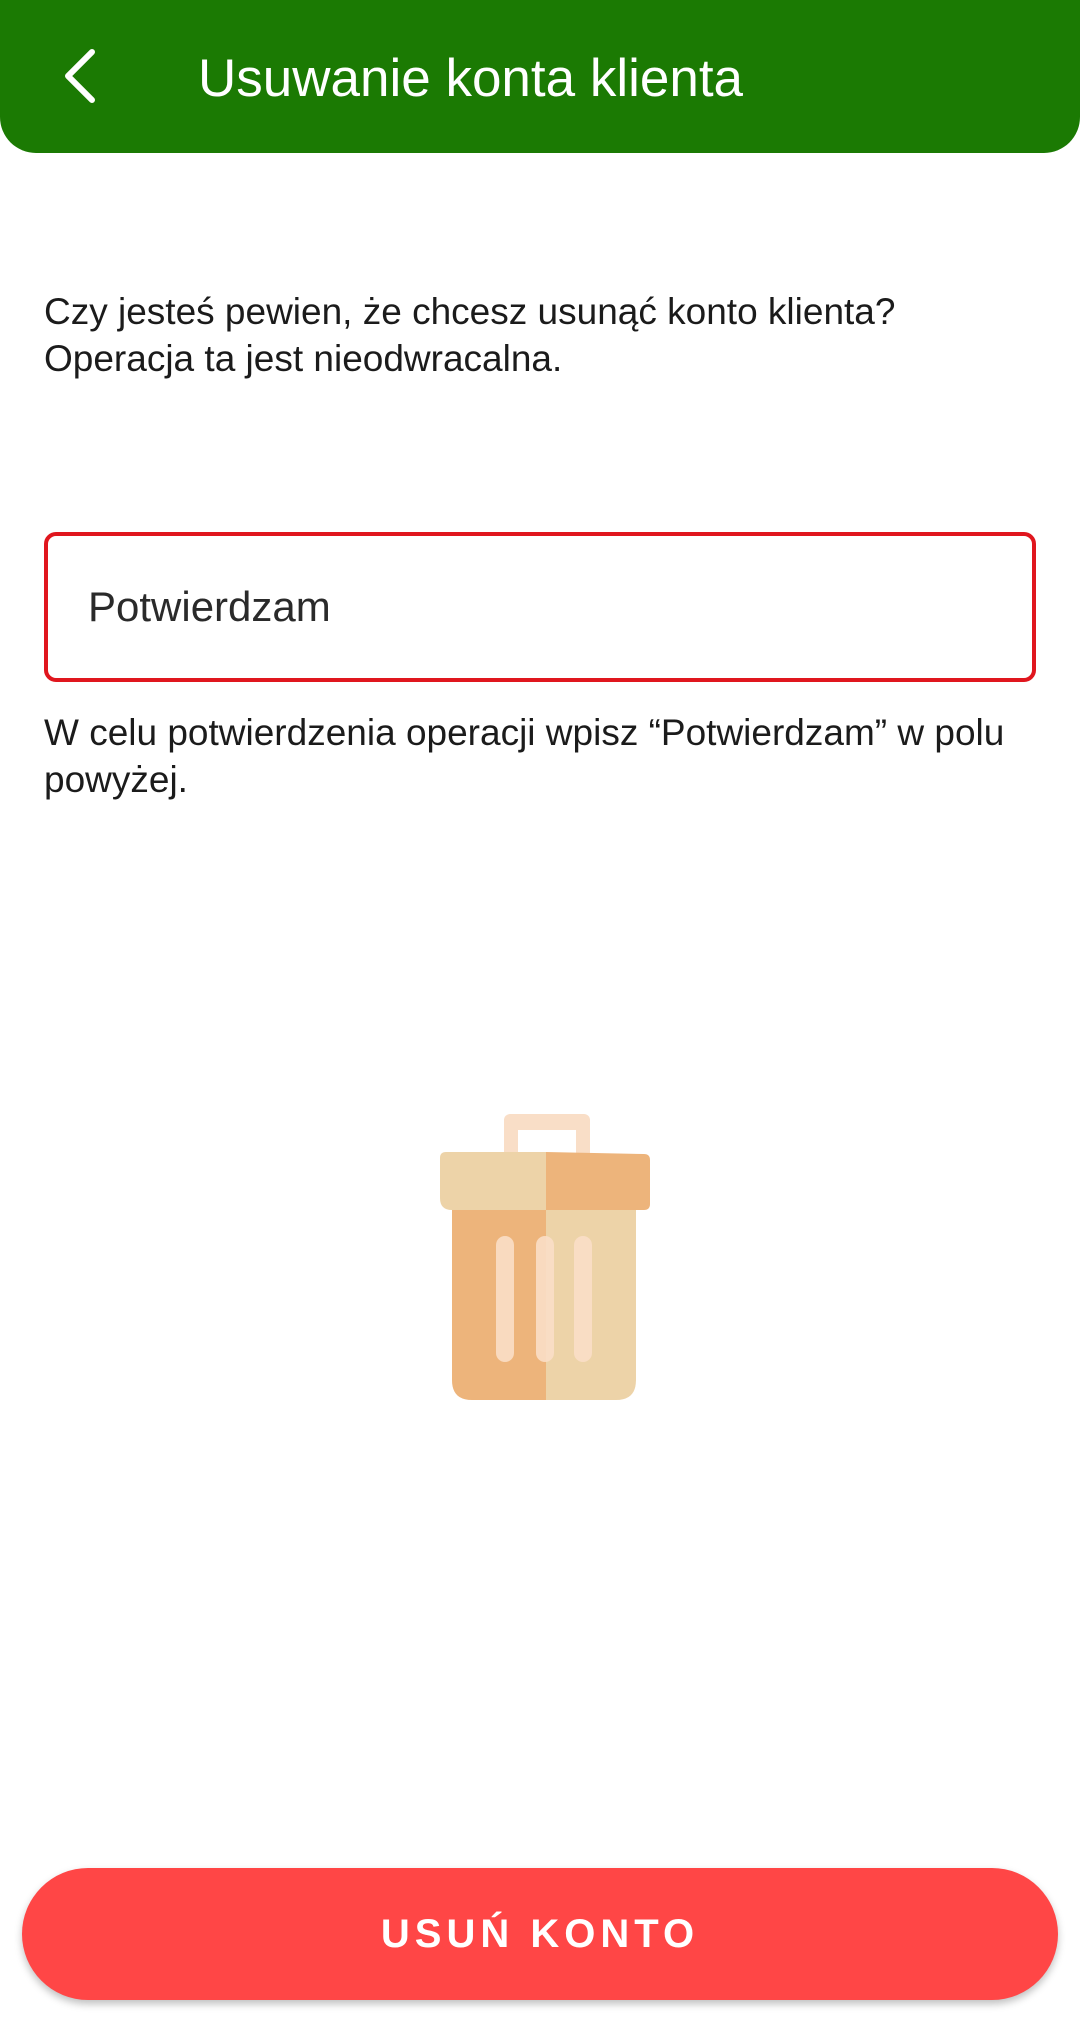  Describe the element at coordinates (303, 358) in the screenshot. I see `question-line-2: Operacja ta jest nieodwracalna.` at that location.